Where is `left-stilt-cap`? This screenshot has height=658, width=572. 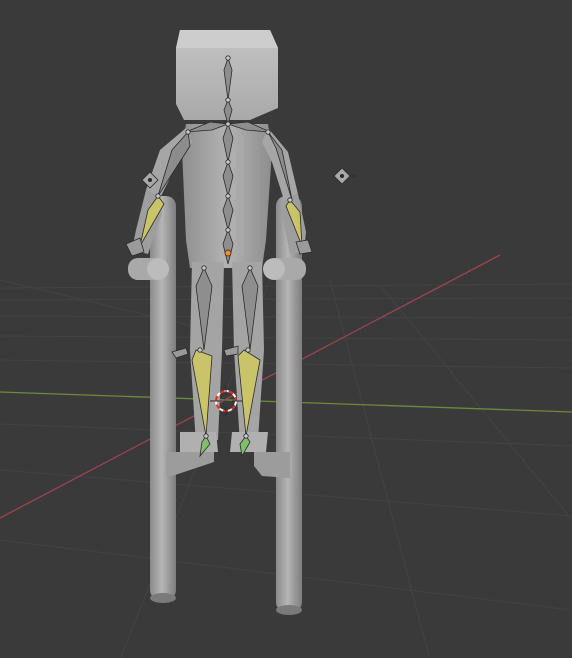
left-stilt-cap is located at coordinates (163, 598).